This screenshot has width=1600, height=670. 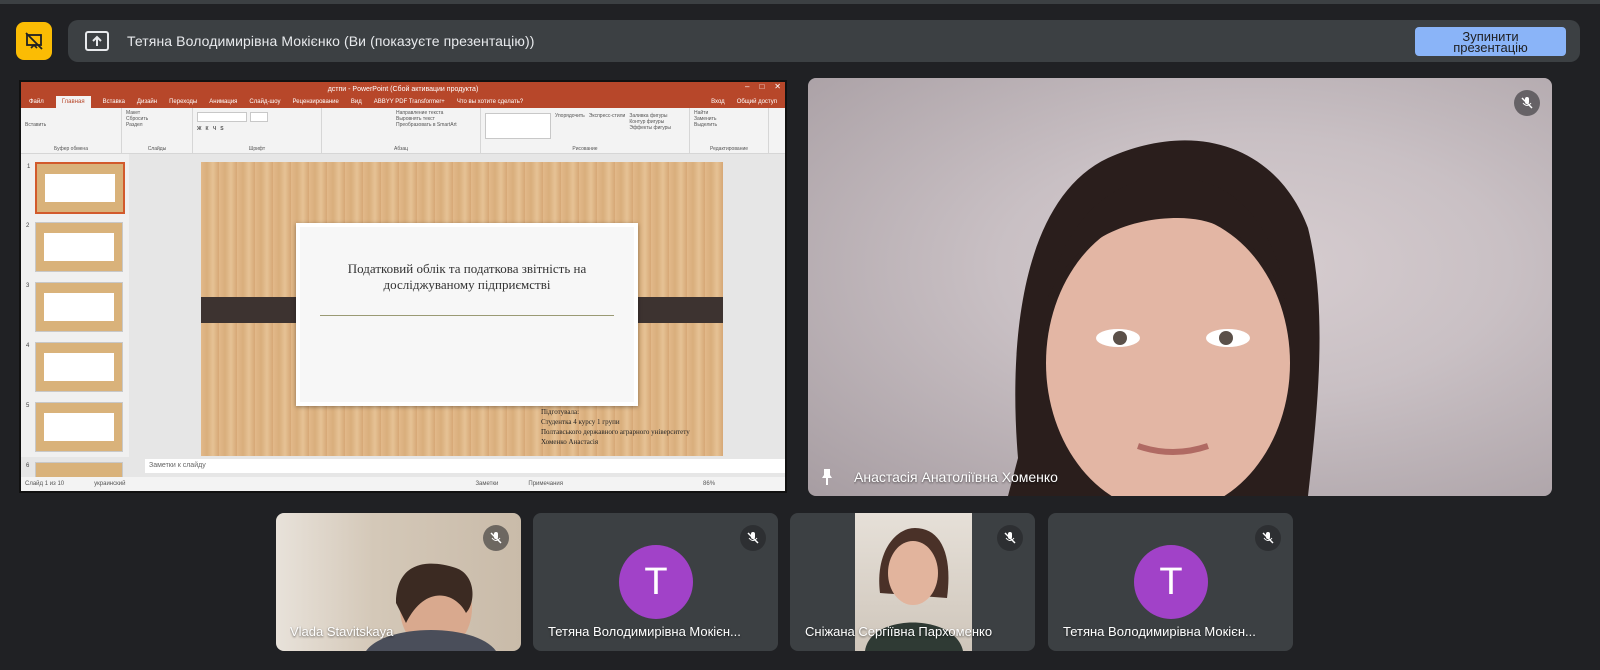 What do you see at coordinates (777, 86) in the screenshot?
I see `close-icon: ✕` at bounding box center [777, 86].